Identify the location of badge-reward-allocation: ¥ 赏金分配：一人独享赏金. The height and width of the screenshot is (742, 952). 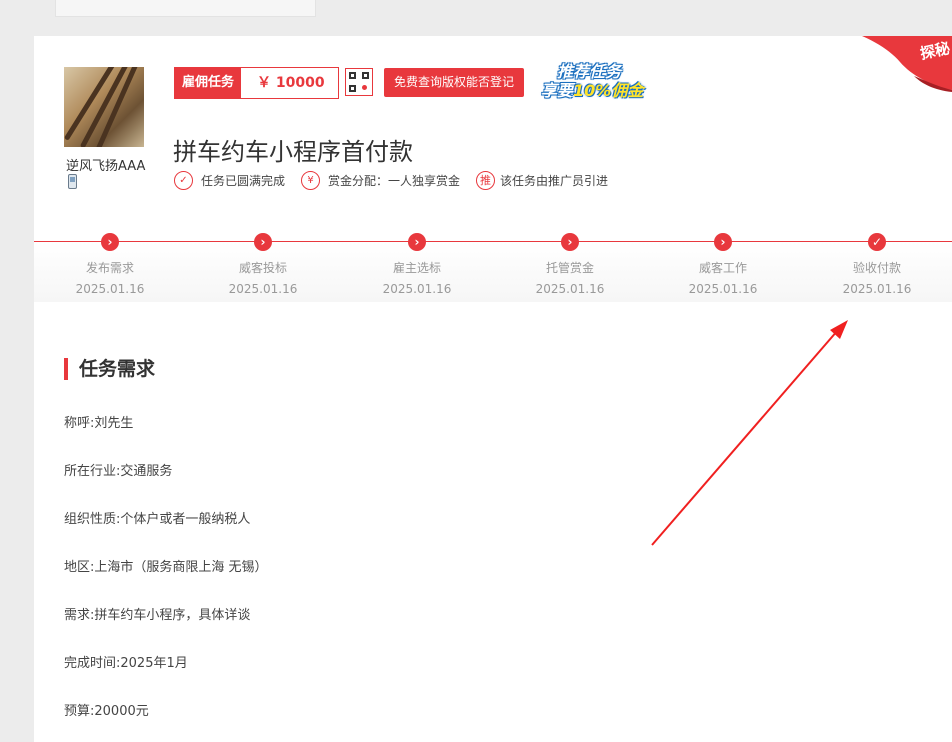
(380, 180).